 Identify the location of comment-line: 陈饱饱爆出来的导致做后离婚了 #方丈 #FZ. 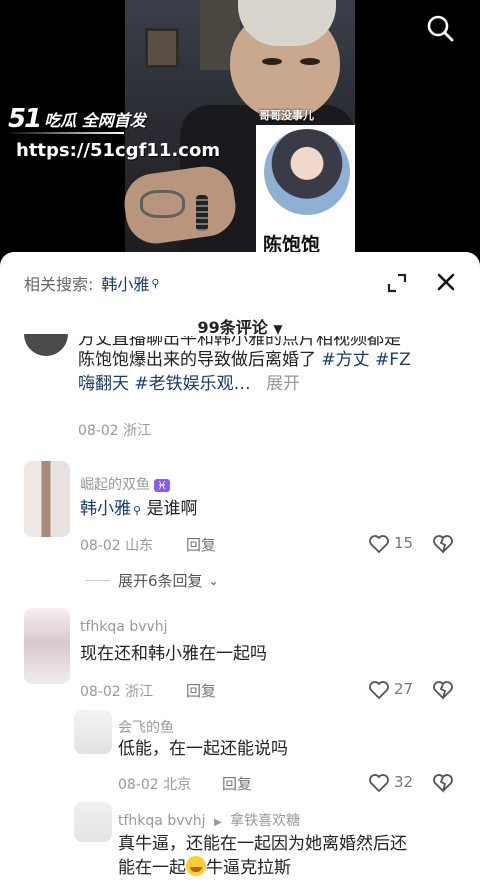
(273, 360).